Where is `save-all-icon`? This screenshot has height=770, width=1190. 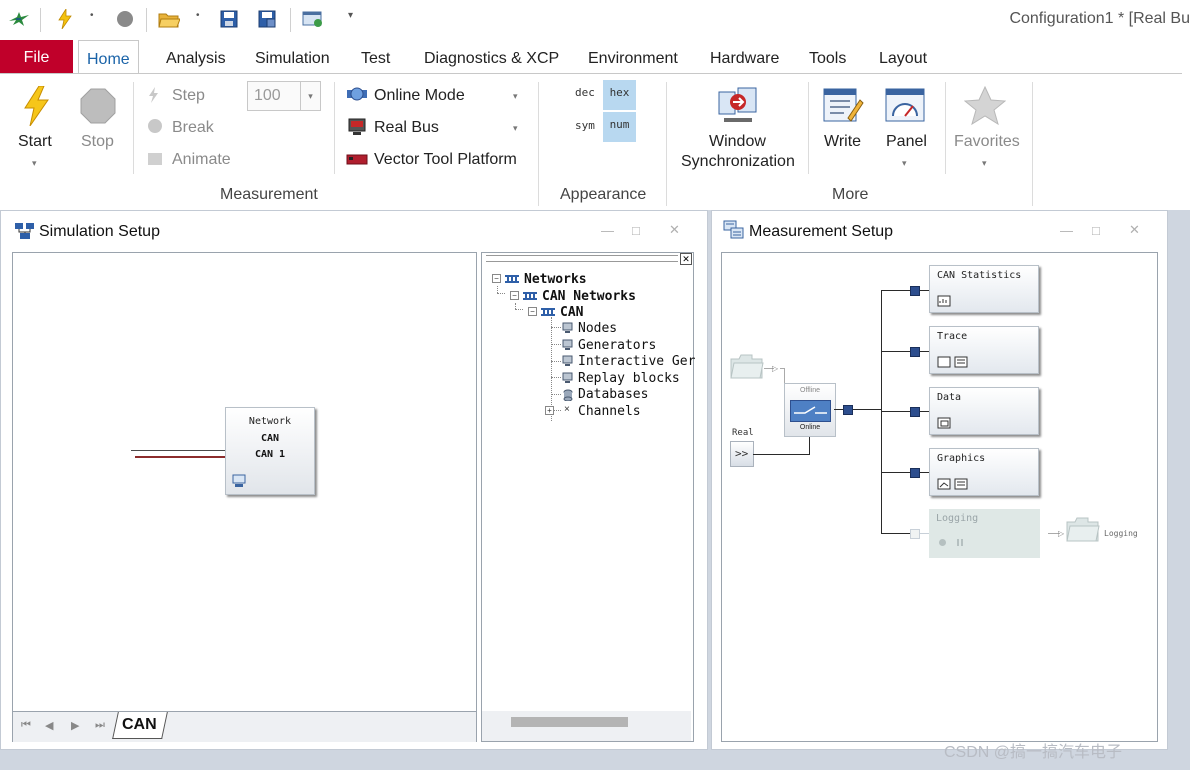
save-all-icon is located at coordinates (267, 19).